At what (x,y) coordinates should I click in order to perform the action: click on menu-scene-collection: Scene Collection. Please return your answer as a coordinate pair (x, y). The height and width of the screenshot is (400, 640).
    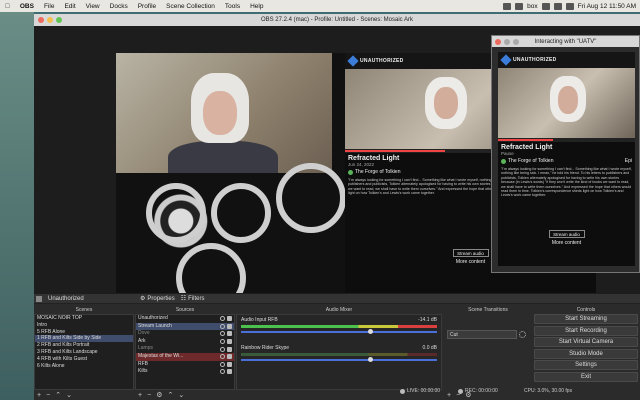
    Looking at the image, I should click on (190, 6).